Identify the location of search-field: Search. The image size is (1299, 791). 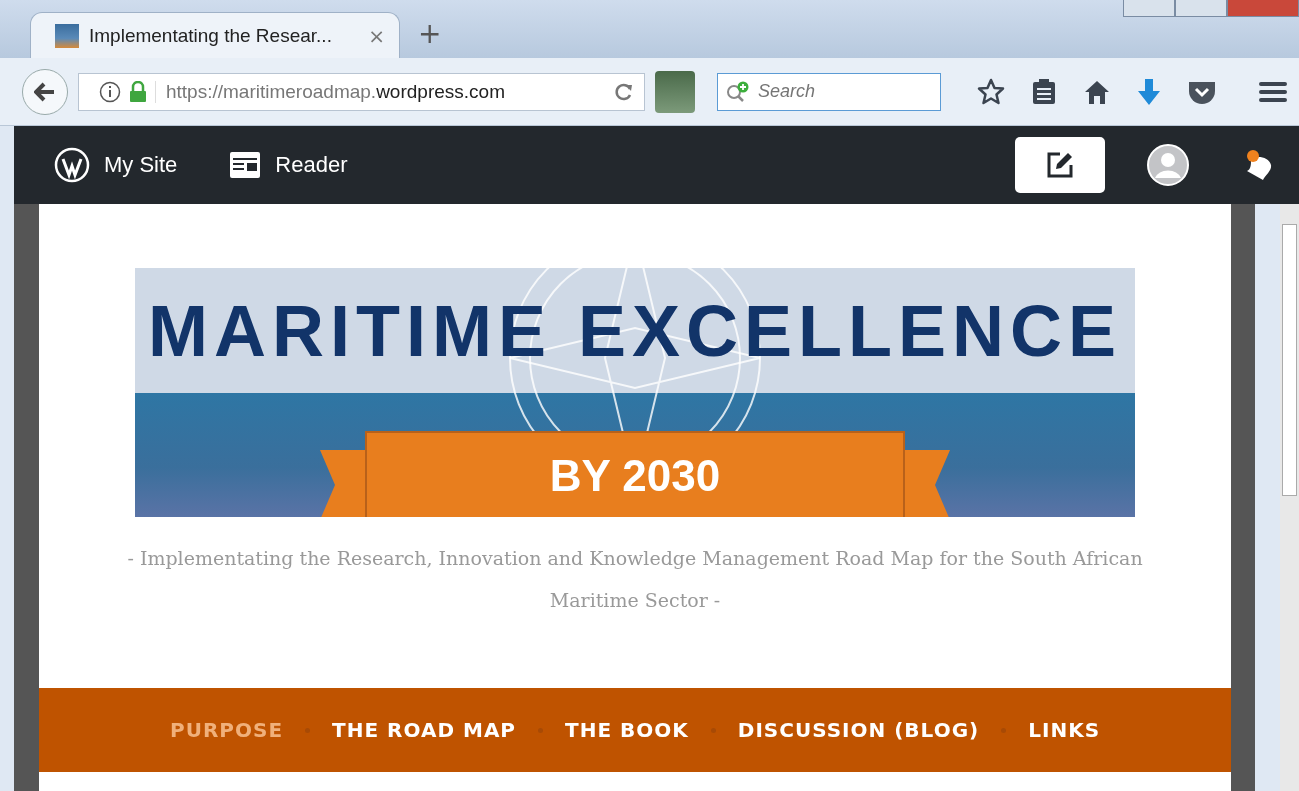
(829, 91).